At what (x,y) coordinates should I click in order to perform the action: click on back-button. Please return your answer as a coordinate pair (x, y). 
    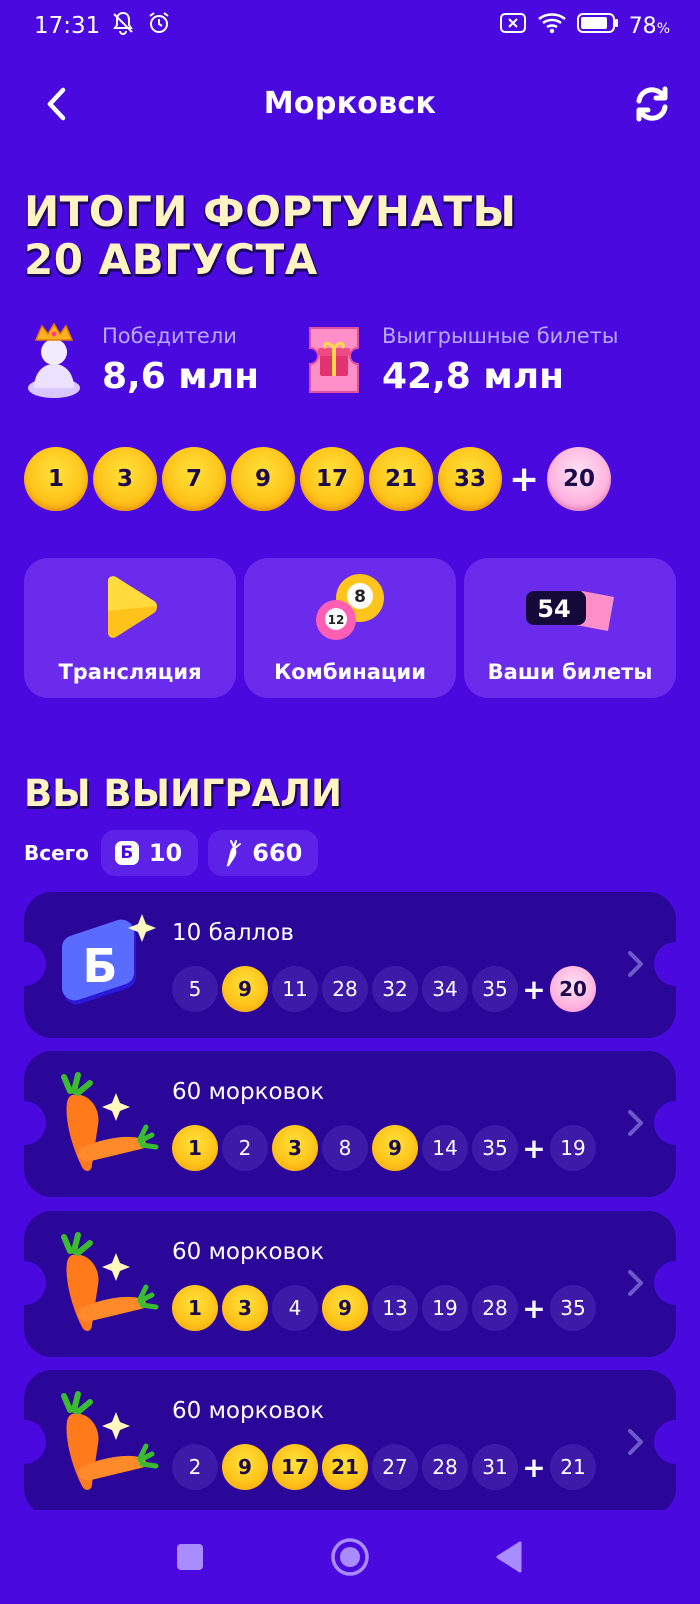
    Looking at the image, I should click on (56, 104).